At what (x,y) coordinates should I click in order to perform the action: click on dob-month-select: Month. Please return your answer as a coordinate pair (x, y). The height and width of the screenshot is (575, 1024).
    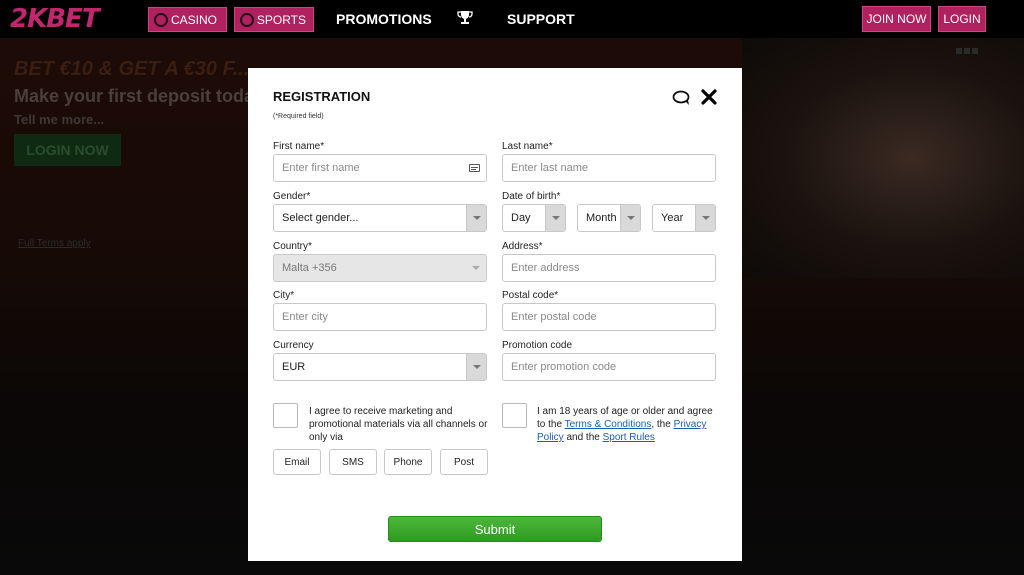
    Looking at the image, I should click on (609, 218).